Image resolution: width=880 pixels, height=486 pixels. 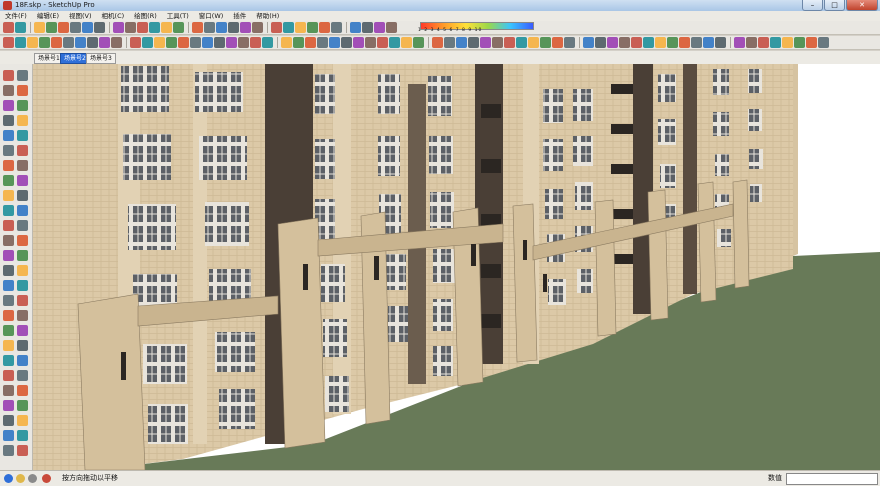 I want to click on menu-file: 文件(F), so click(x=16, y=16).